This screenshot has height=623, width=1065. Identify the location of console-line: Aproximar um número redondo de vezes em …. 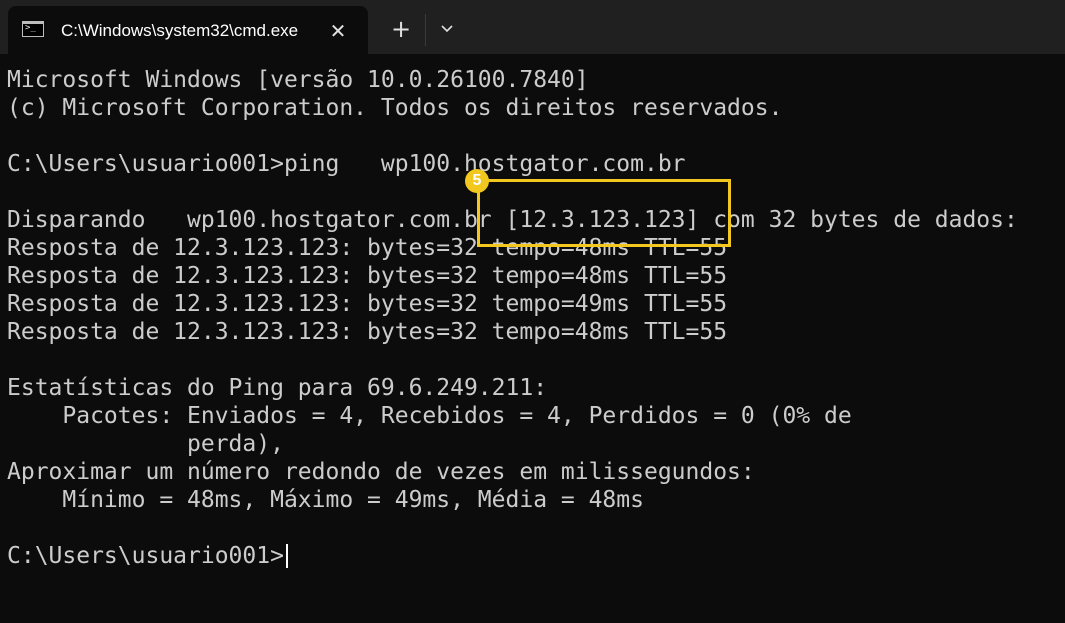
(381, 472).